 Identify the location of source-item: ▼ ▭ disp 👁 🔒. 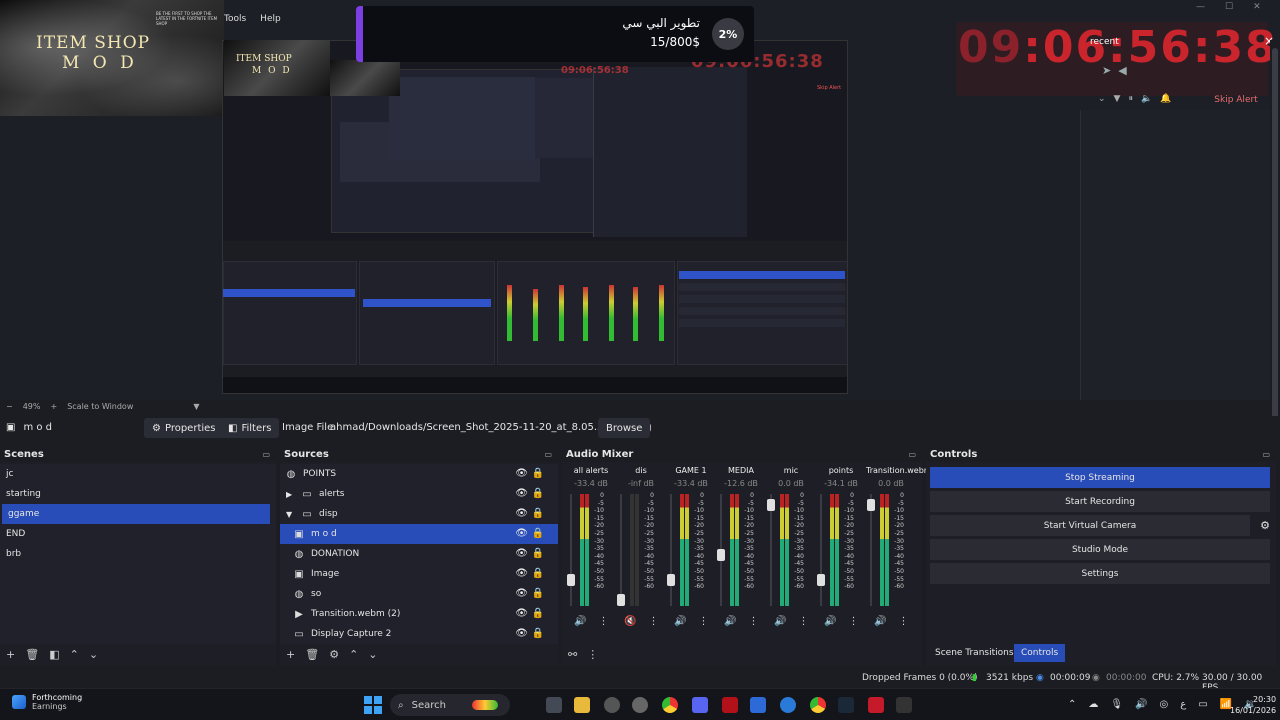
(419, 514).